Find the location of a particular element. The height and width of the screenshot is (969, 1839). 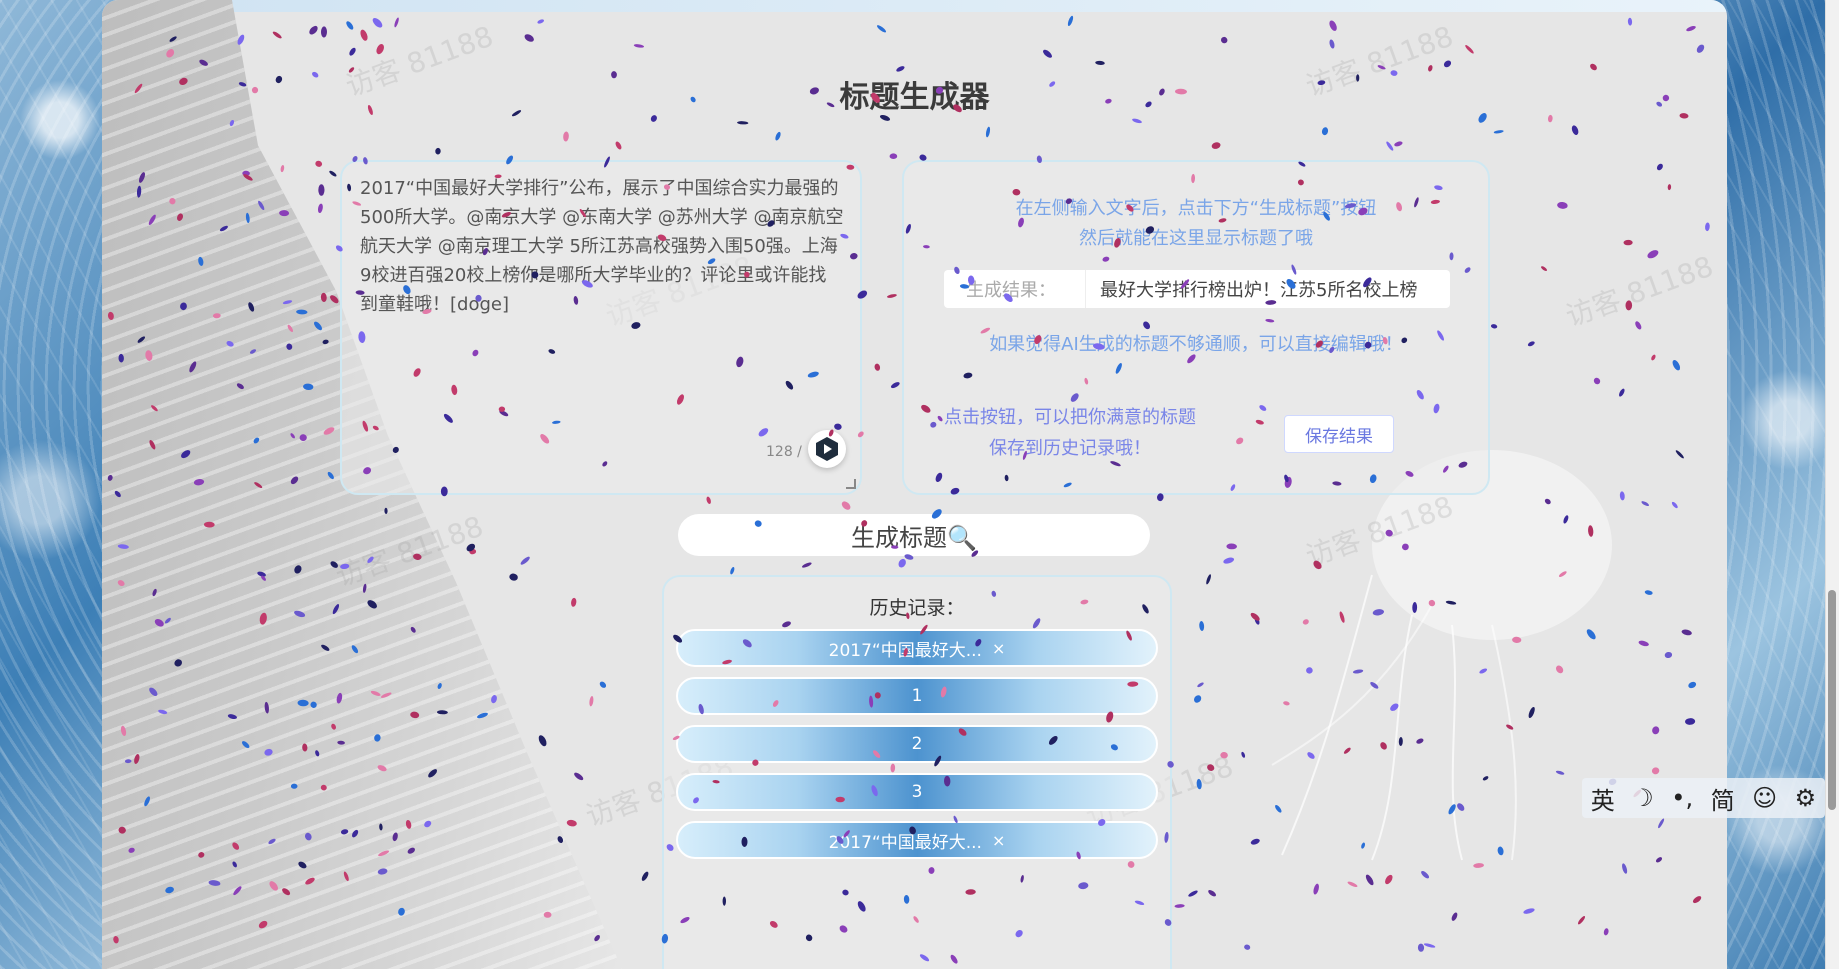

history-item-label: 3 is located at coordinates (917, 792).